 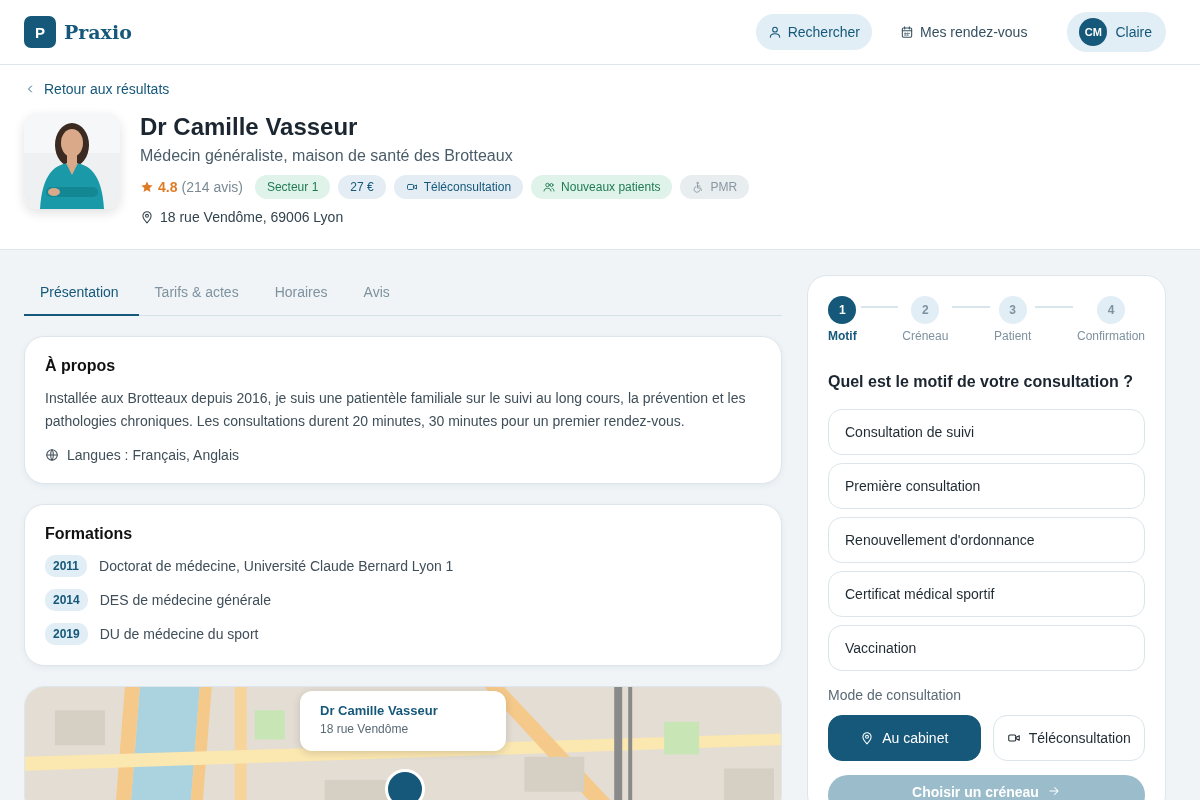 What do you see at coordinates (549, 187) in the screenshot?
I see `people-icon` at bounding box center [549, 187].